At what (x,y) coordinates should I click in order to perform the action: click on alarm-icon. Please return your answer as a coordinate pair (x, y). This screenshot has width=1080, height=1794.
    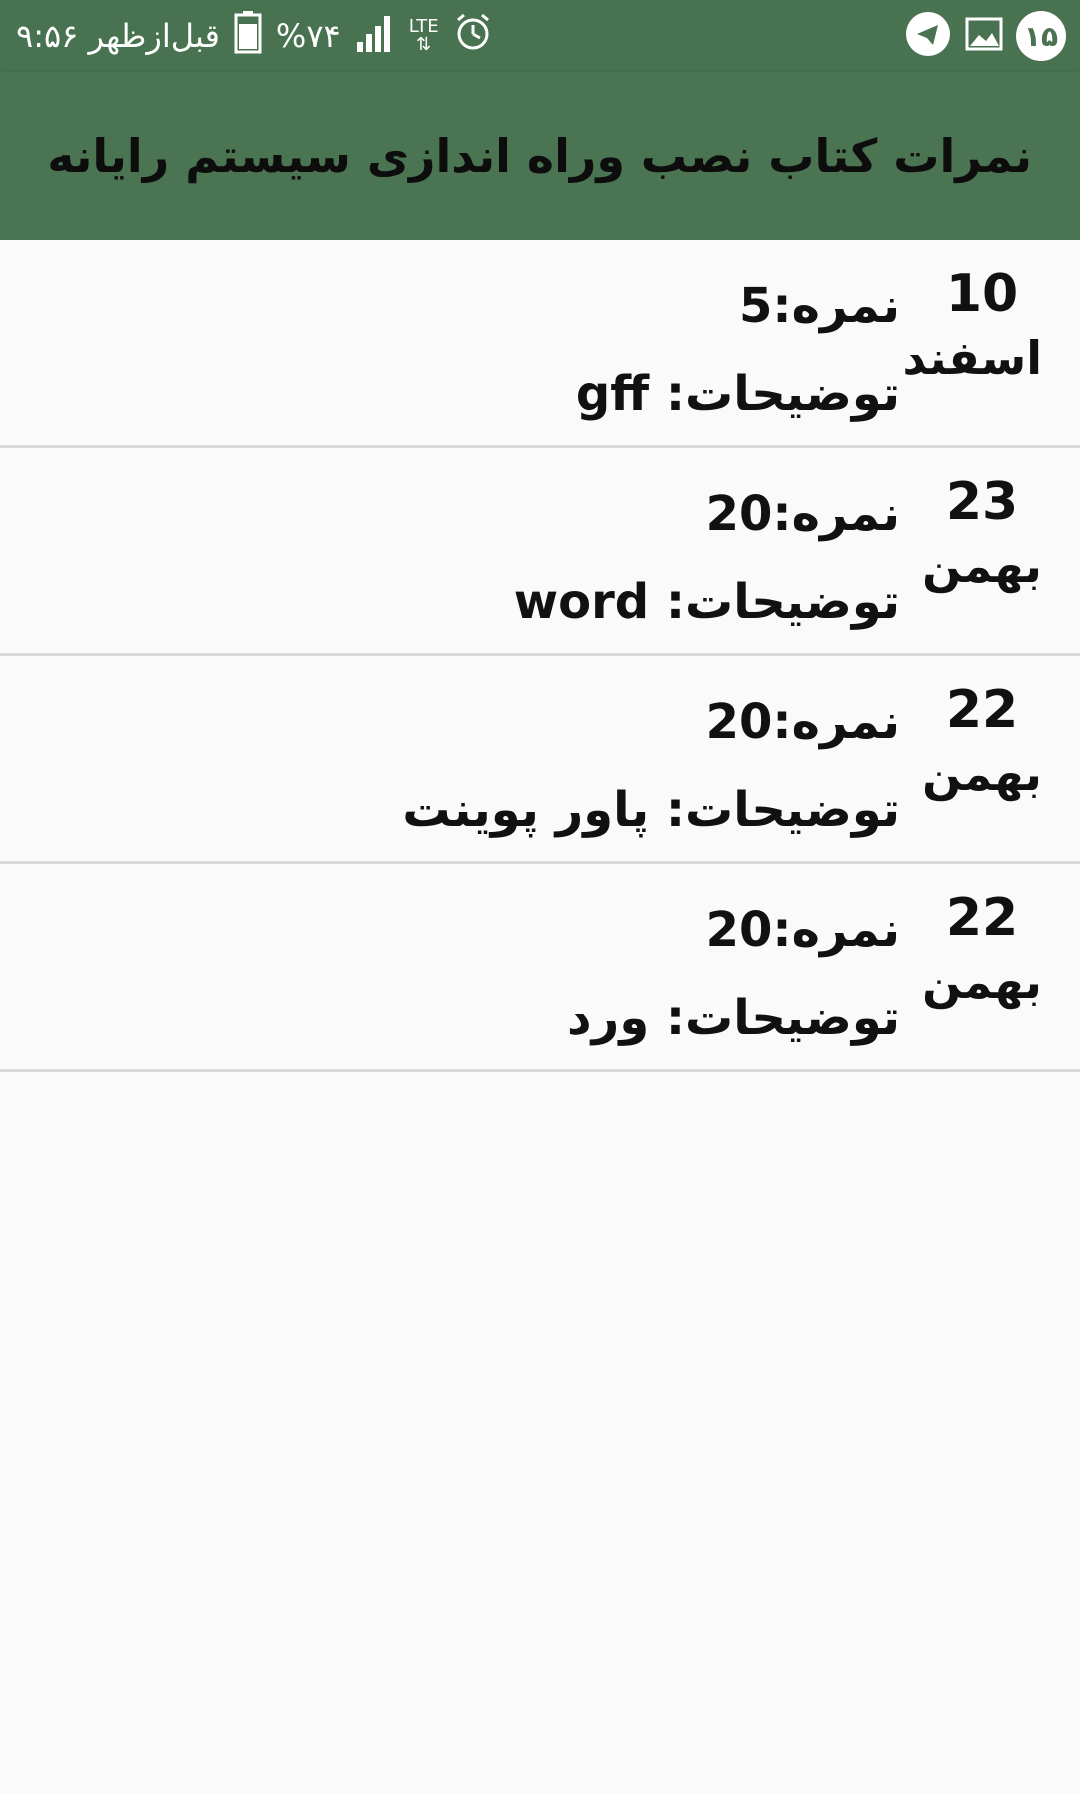
    Looking at the image, I should click on (473, 36).